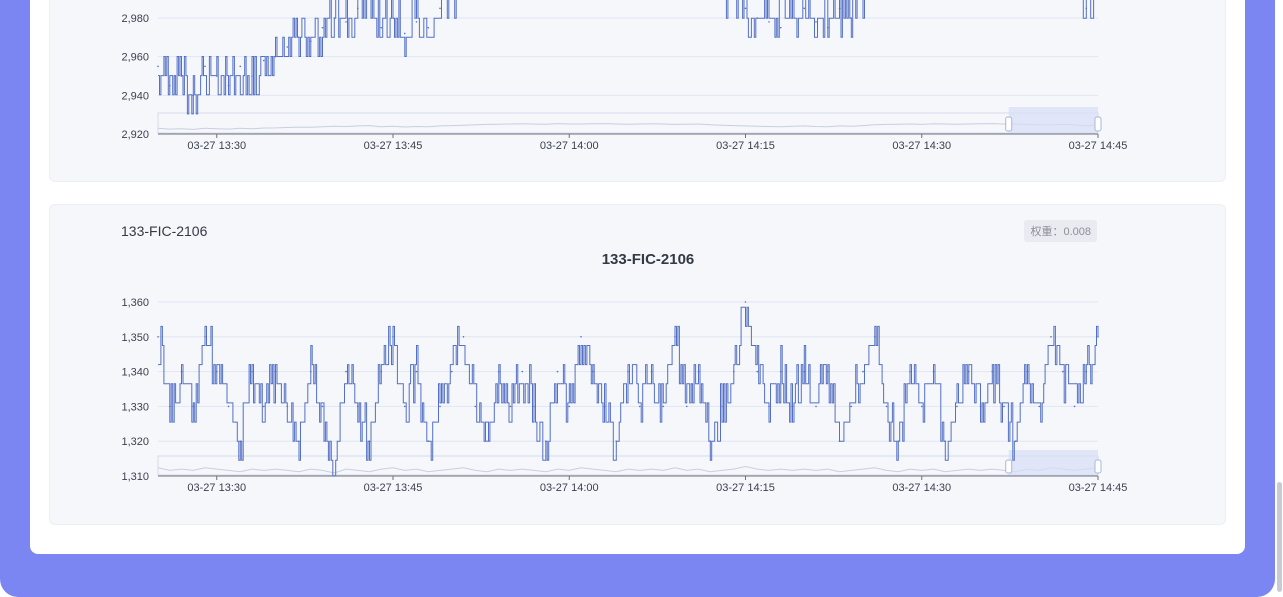  I want to click on x-tick-label: 03-27 13:45, so click(393, 488).